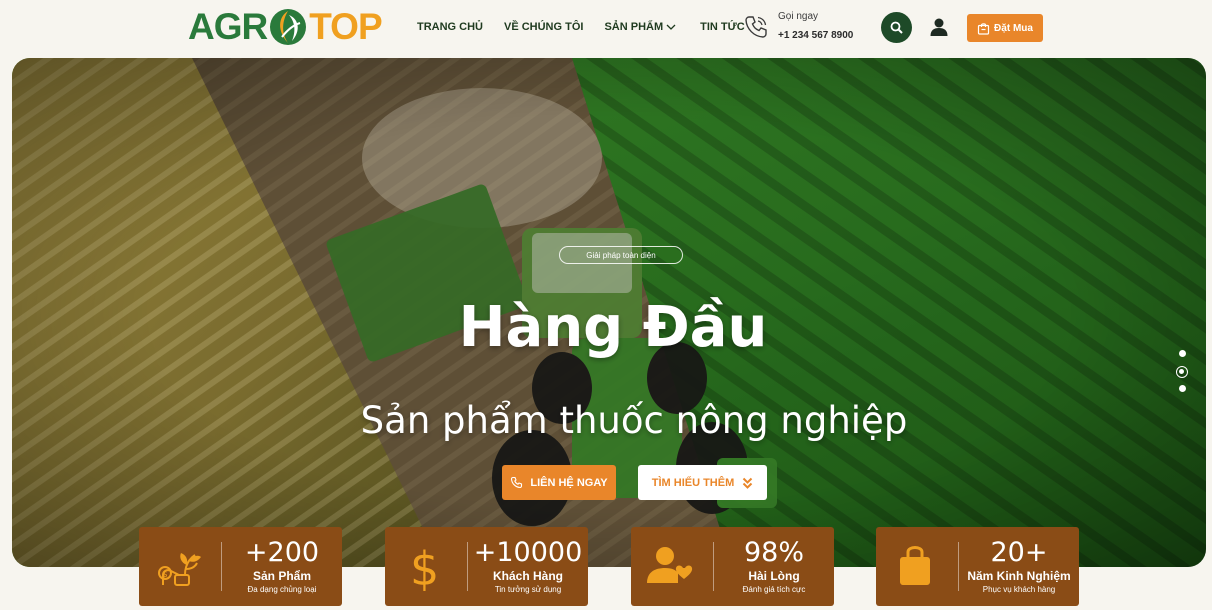  I want to click on stat-label: Khách Hàng, so click(527, 576).